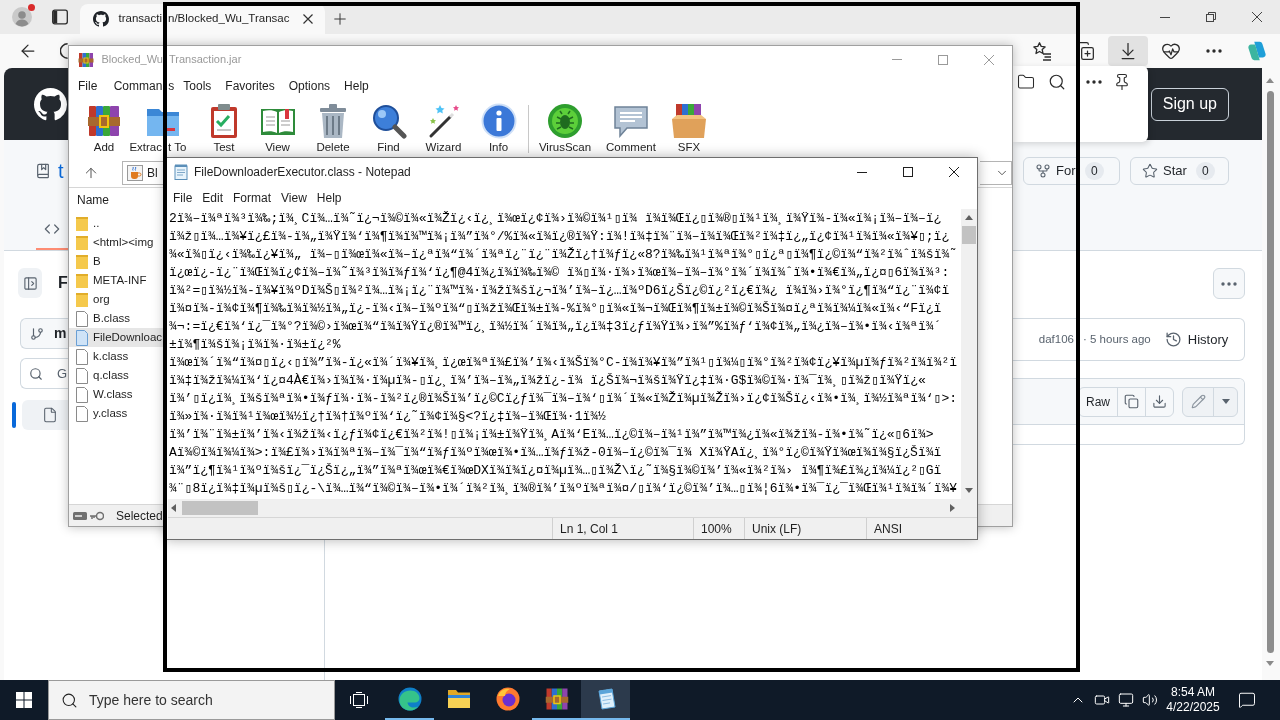 The width and height of the screenshot is (1280, 720). Describe the element at coordinates (1196, 339) in the screenshot. I see `history-link: History` at that location.